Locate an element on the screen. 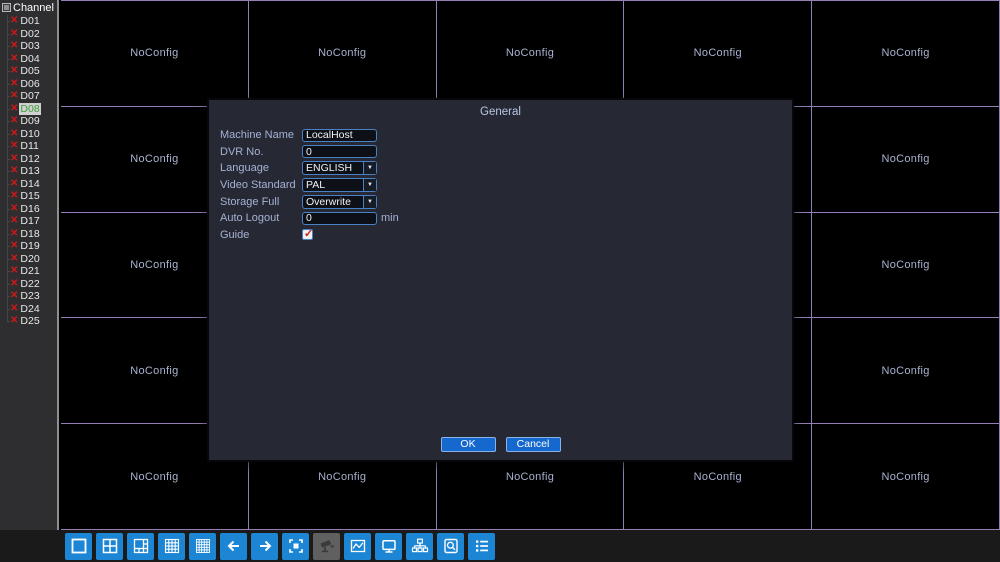 Image resolution: width=1000 pixels, height=562 pixels. channel-item-D19: D19 is located at coordinates (28, 246).